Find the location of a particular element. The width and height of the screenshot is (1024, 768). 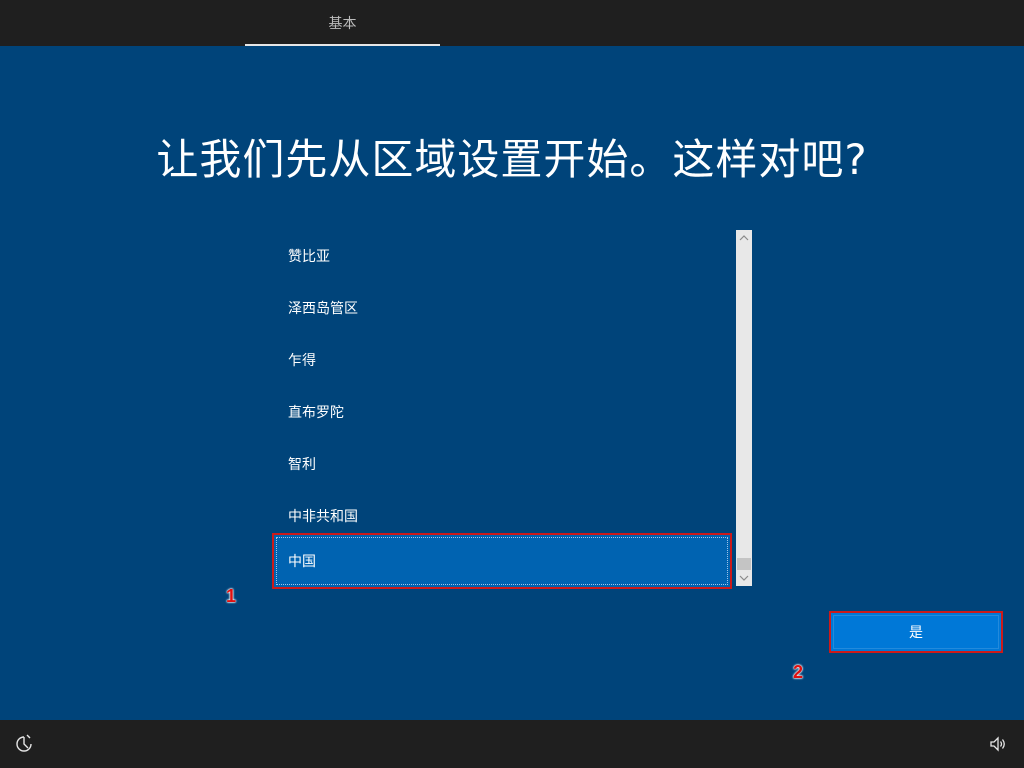

scroll-thumb is located at coordinates (744, 564).